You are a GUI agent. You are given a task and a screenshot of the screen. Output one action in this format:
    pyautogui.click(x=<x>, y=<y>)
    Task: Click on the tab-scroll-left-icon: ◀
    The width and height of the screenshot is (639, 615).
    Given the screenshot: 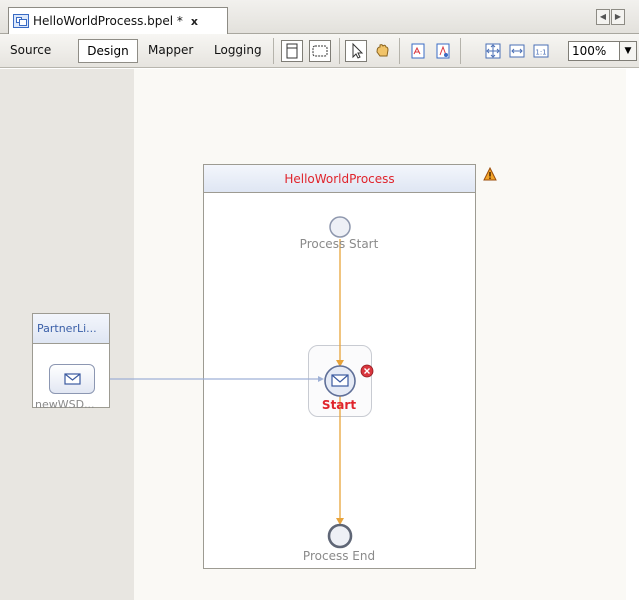 What is the action you would take?
    pyautogui.click(x=603, y=17)
    